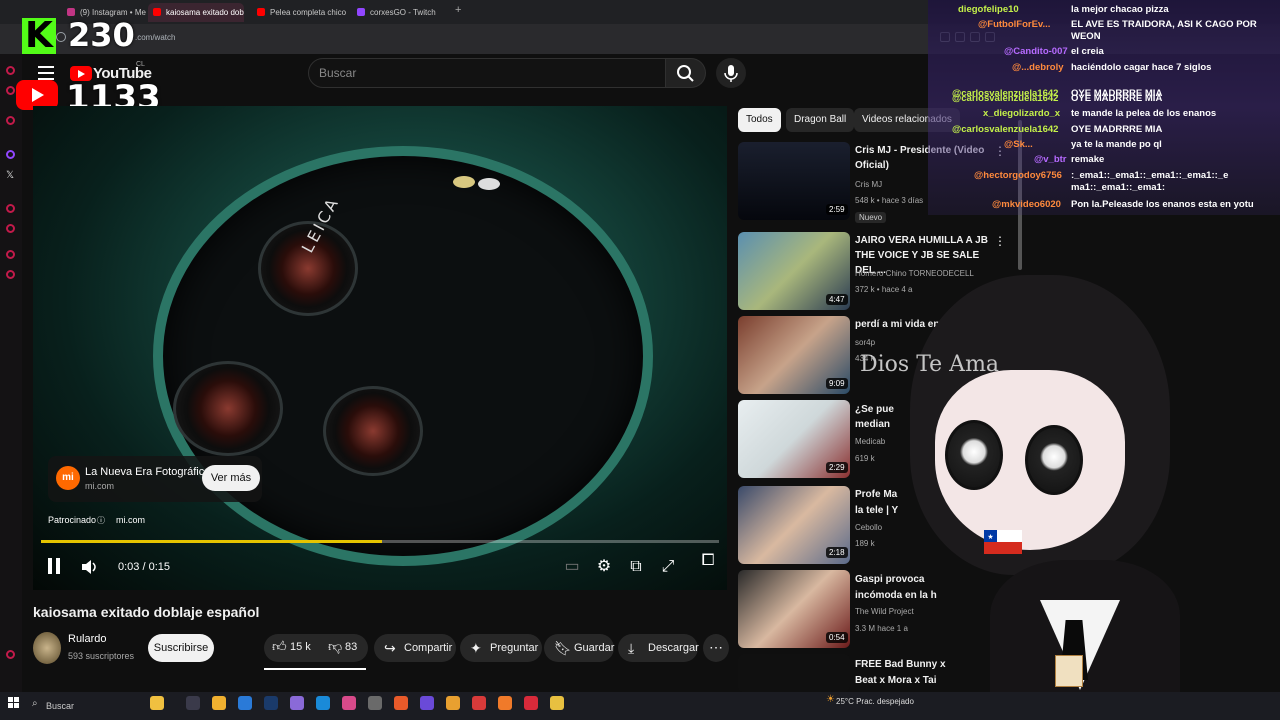 This screenshot has width=1280, height=720. I want to click on rec-duration: 2:29, so click(837, 467).